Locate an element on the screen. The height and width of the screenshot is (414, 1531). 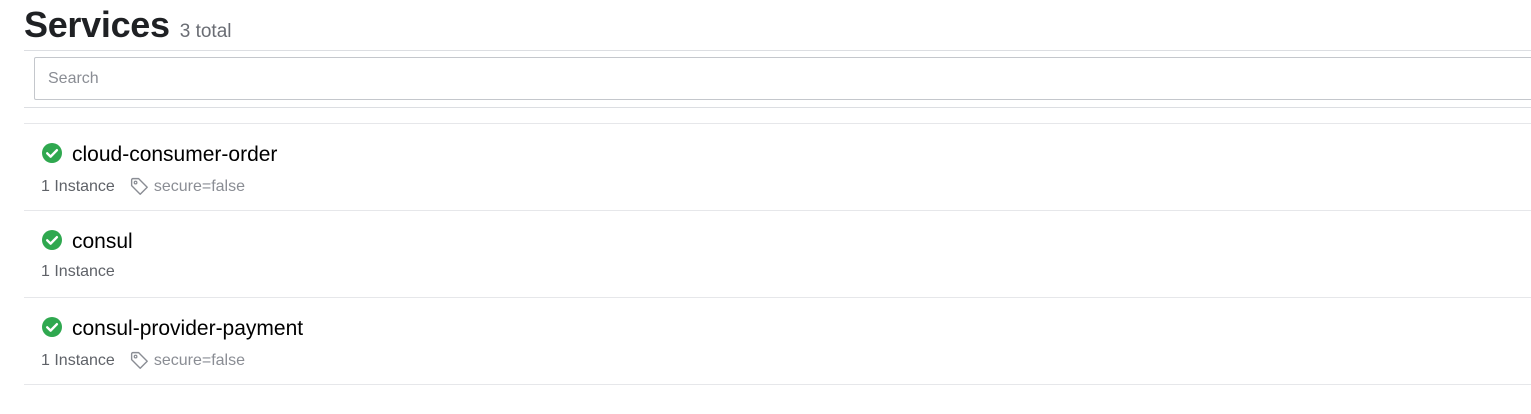
search-bar is located at coordinates (777, 79).